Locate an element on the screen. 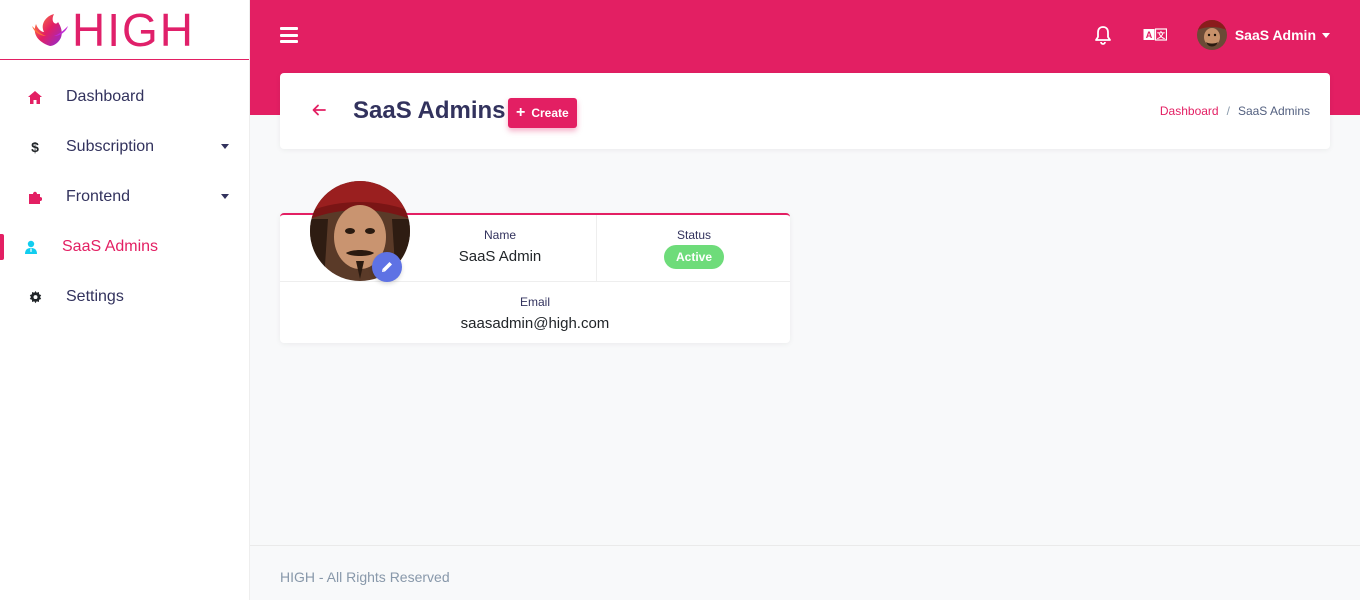 This screenshot has height=600, width=1360. footer-copyright: HIGH - All Rights Reserved is located at coordinates (365, 577).